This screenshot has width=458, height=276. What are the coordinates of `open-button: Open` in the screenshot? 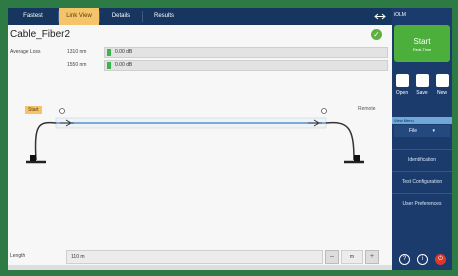 It's located at (402, 87).